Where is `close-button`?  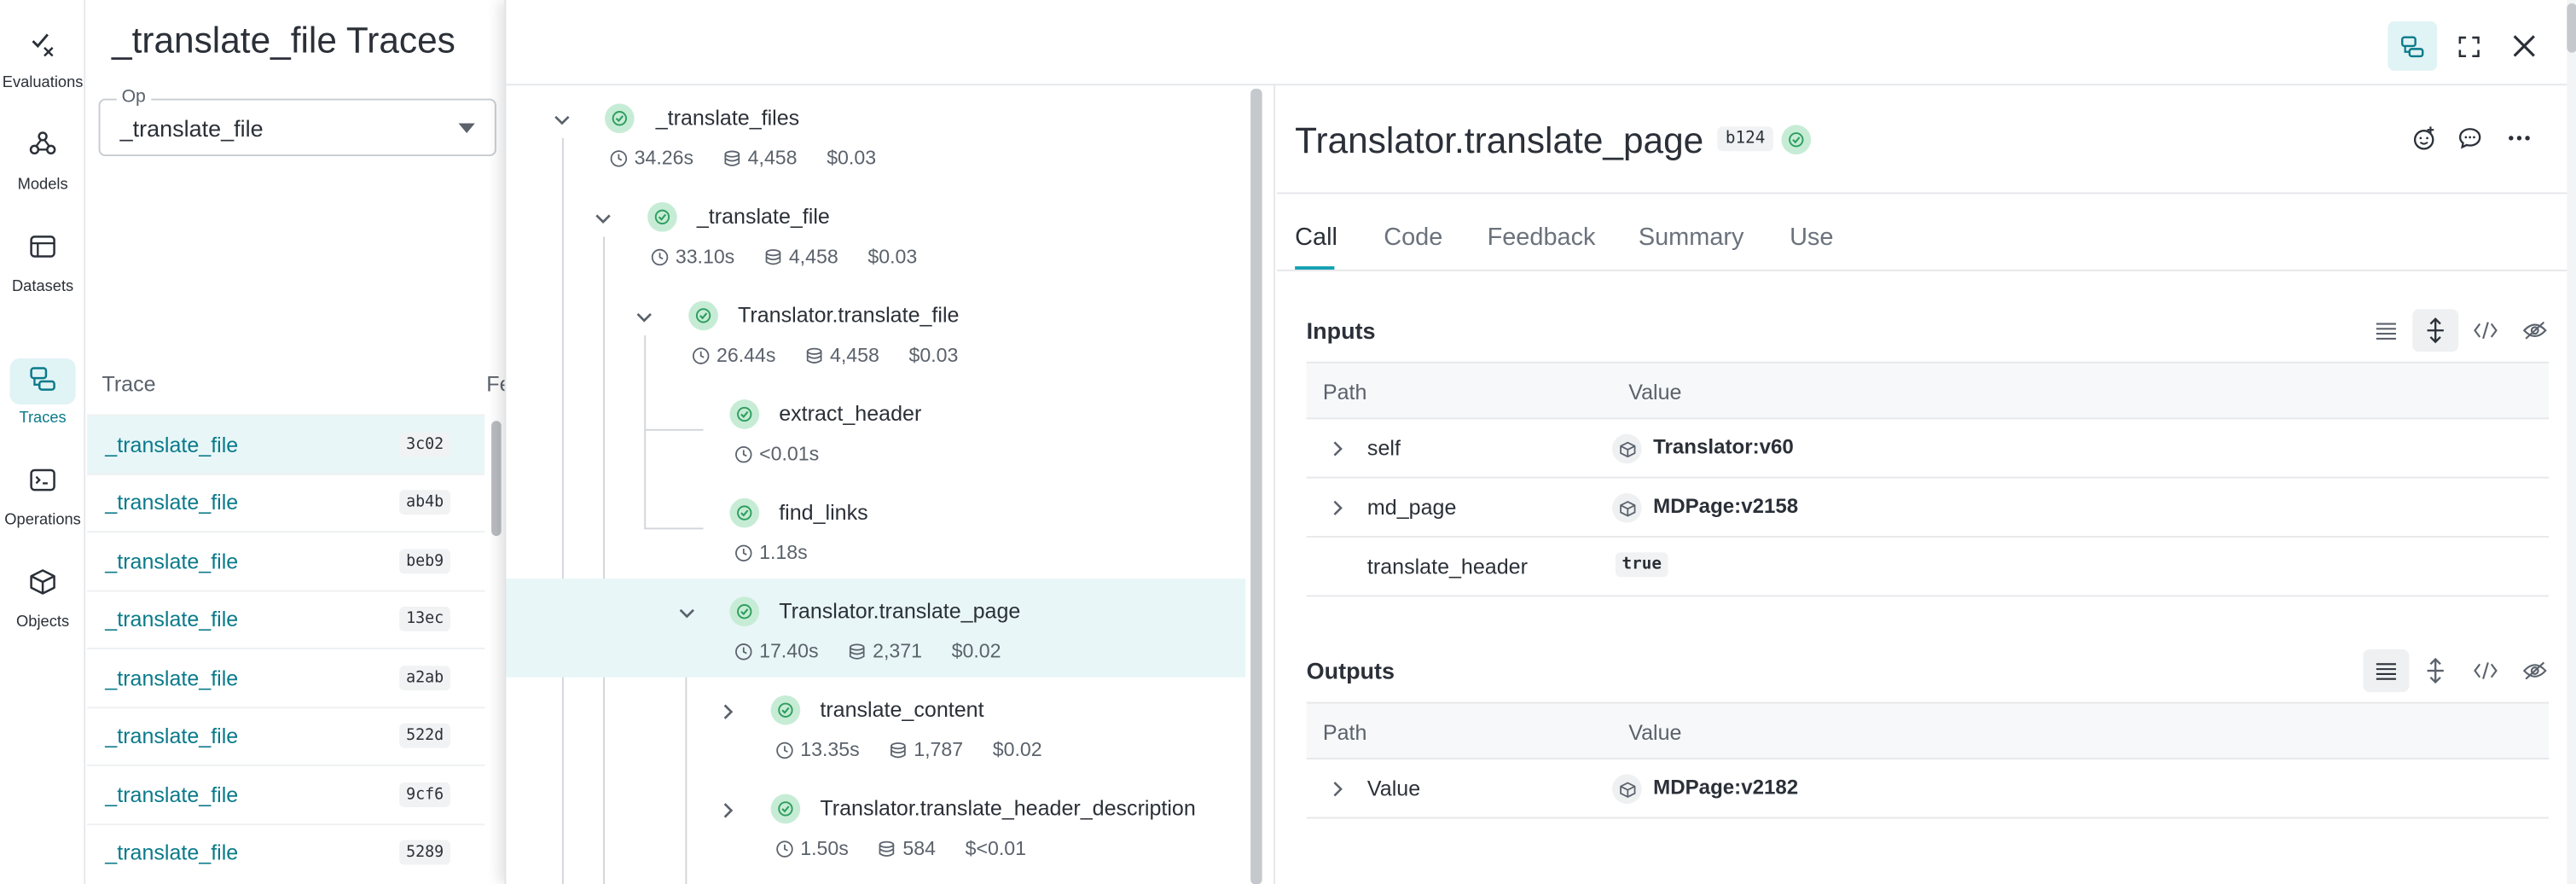
close-button is located at coordinates (2524, 46).